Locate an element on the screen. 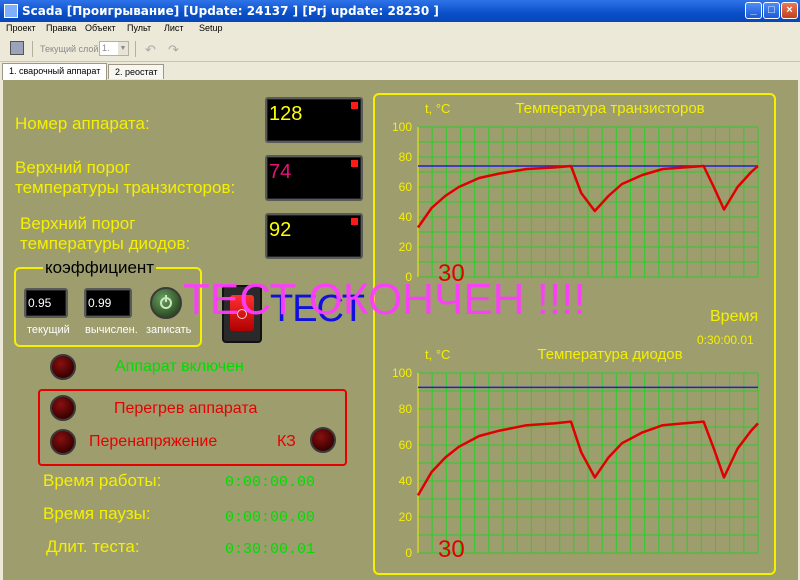 This screenshot has width=800, height=580. app-icon is located at coordinates (11, 11).